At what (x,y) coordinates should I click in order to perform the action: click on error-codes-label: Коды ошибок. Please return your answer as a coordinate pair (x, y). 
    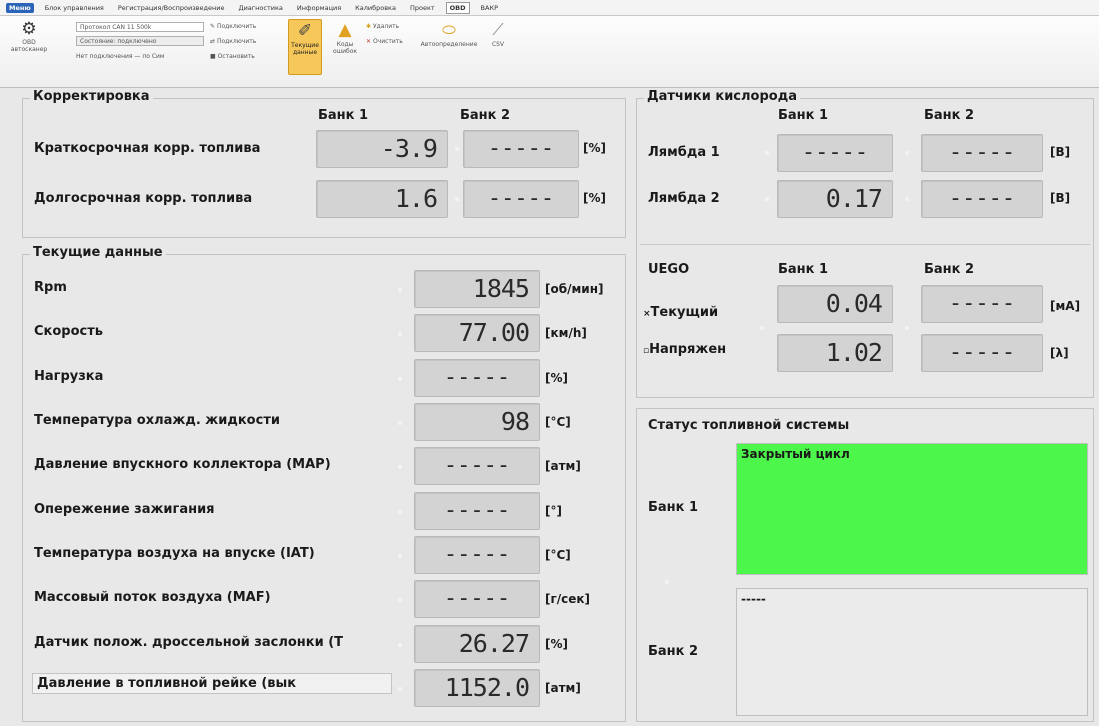
    Looking at the image, I should click on (345, 48).